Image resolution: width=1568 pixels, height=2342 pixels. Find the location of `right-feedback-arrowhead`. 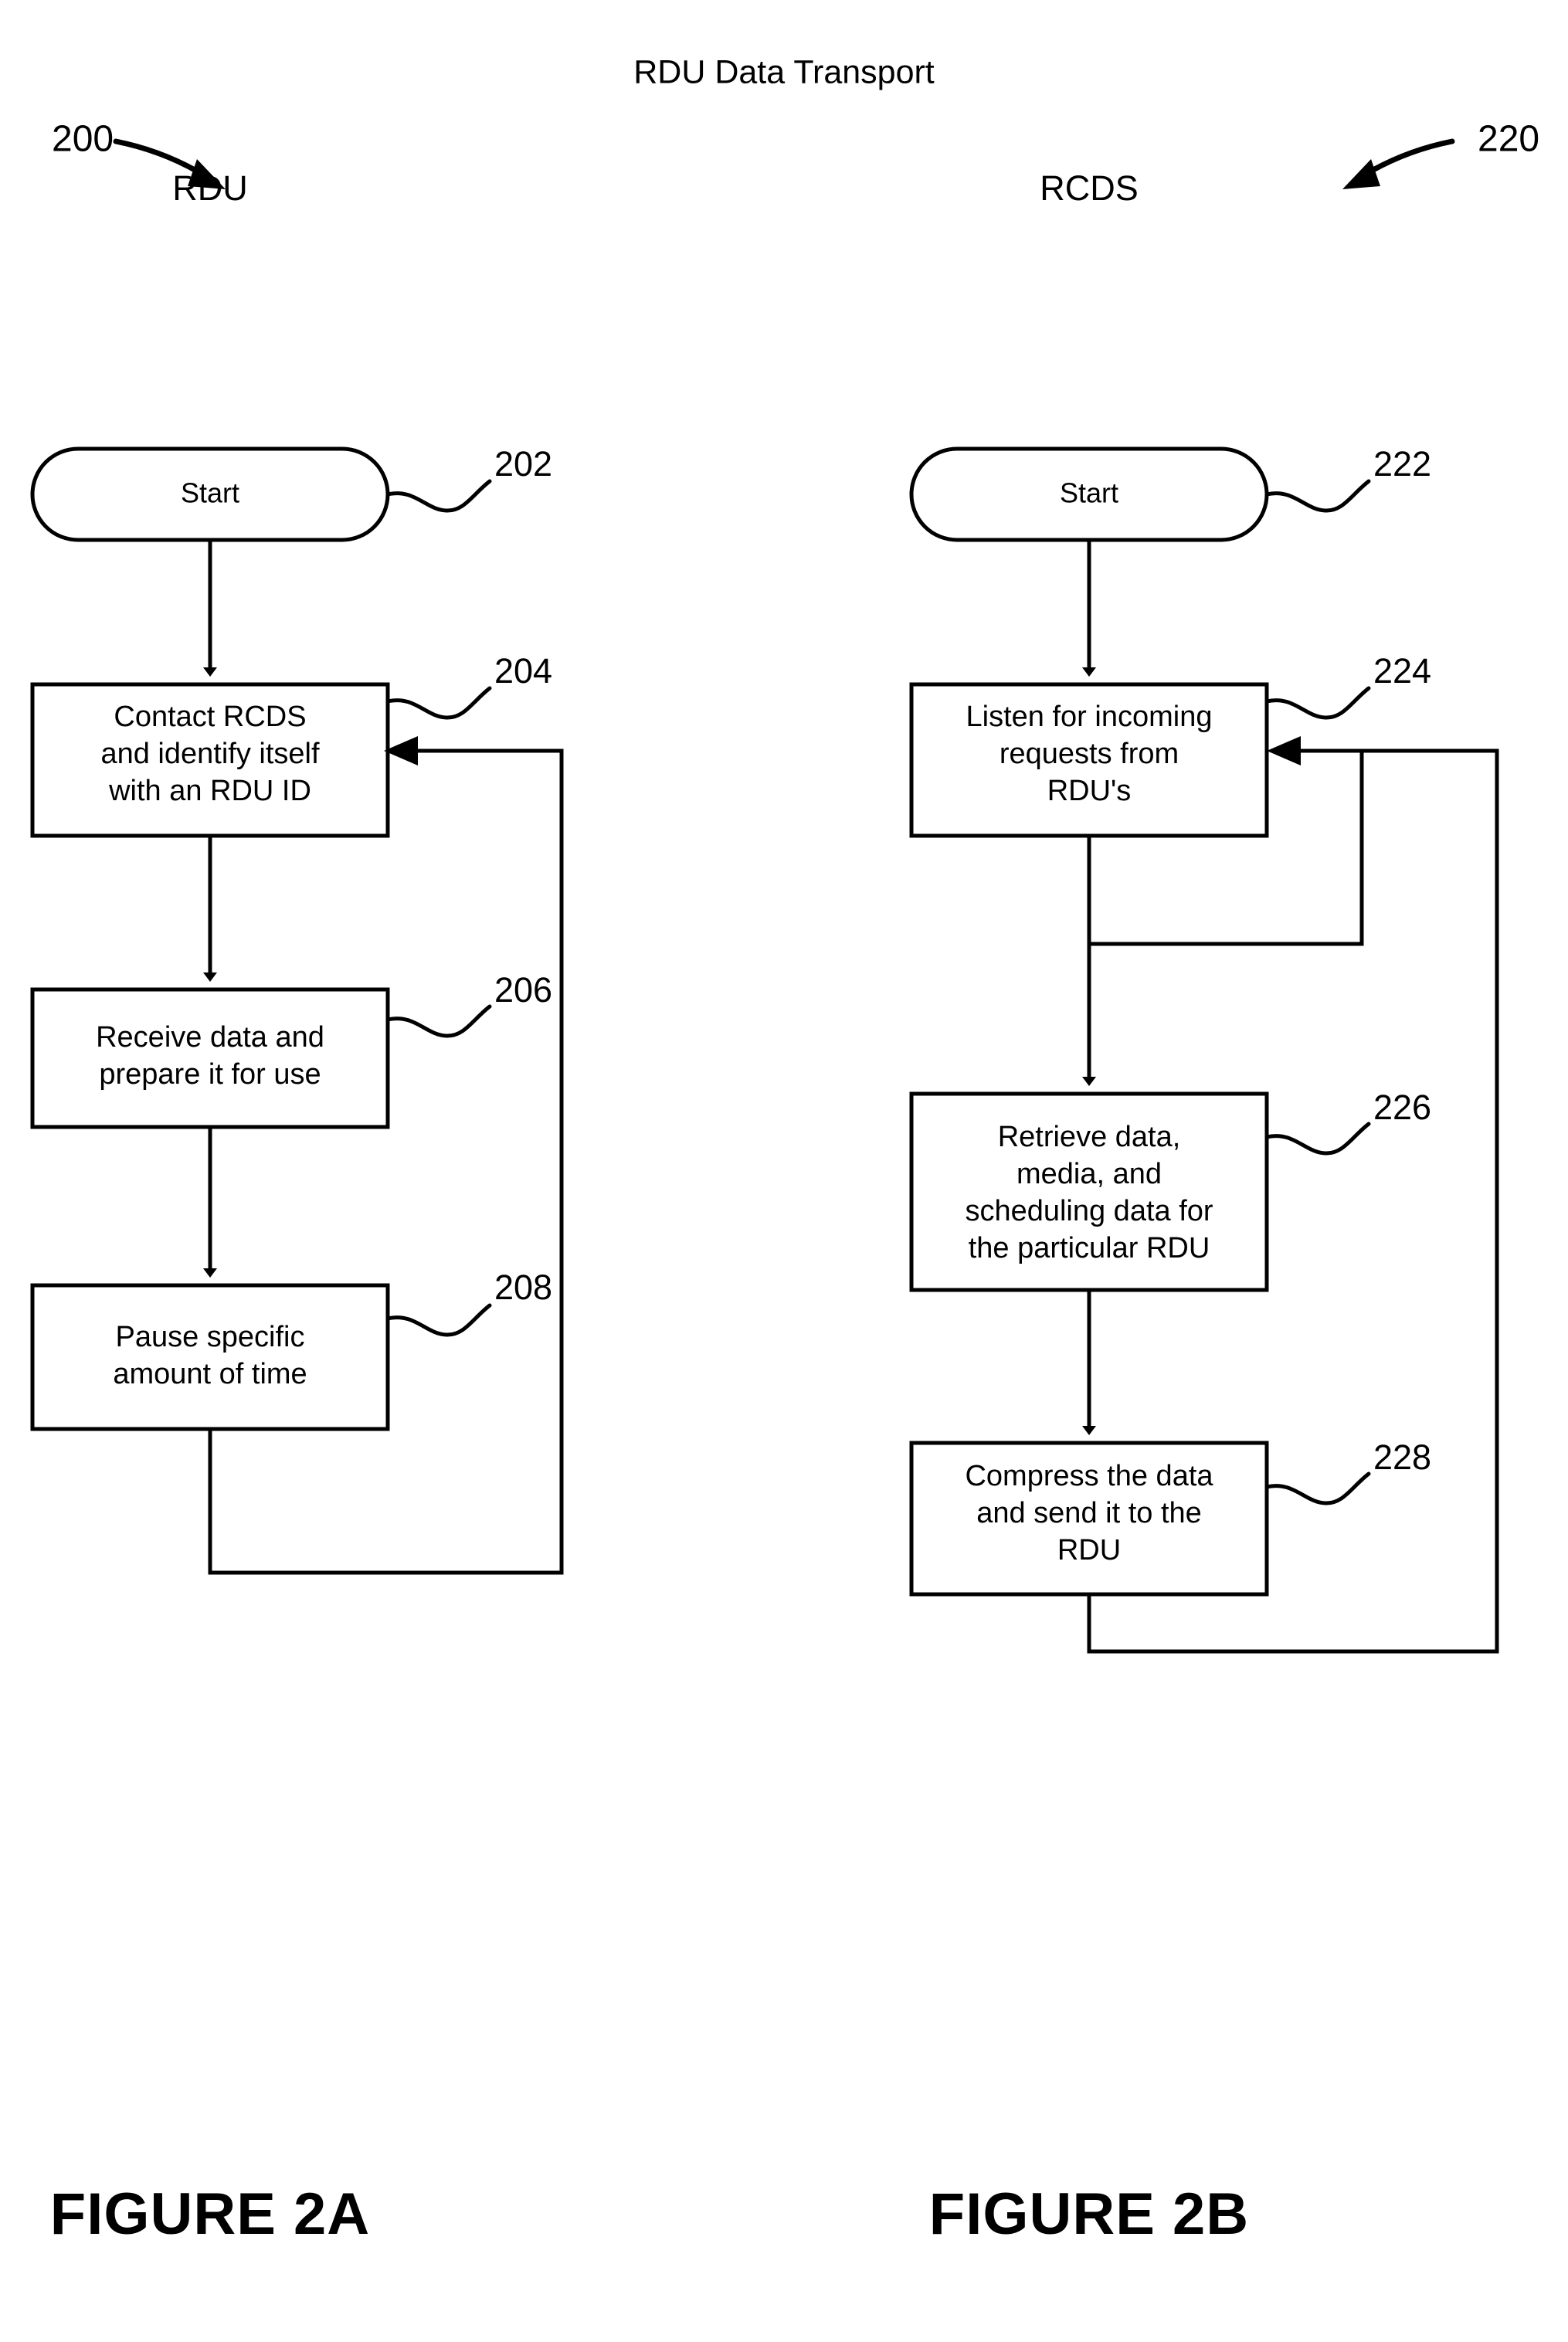

right-feedback-arrowhead is located at coordinates (1284, 750).